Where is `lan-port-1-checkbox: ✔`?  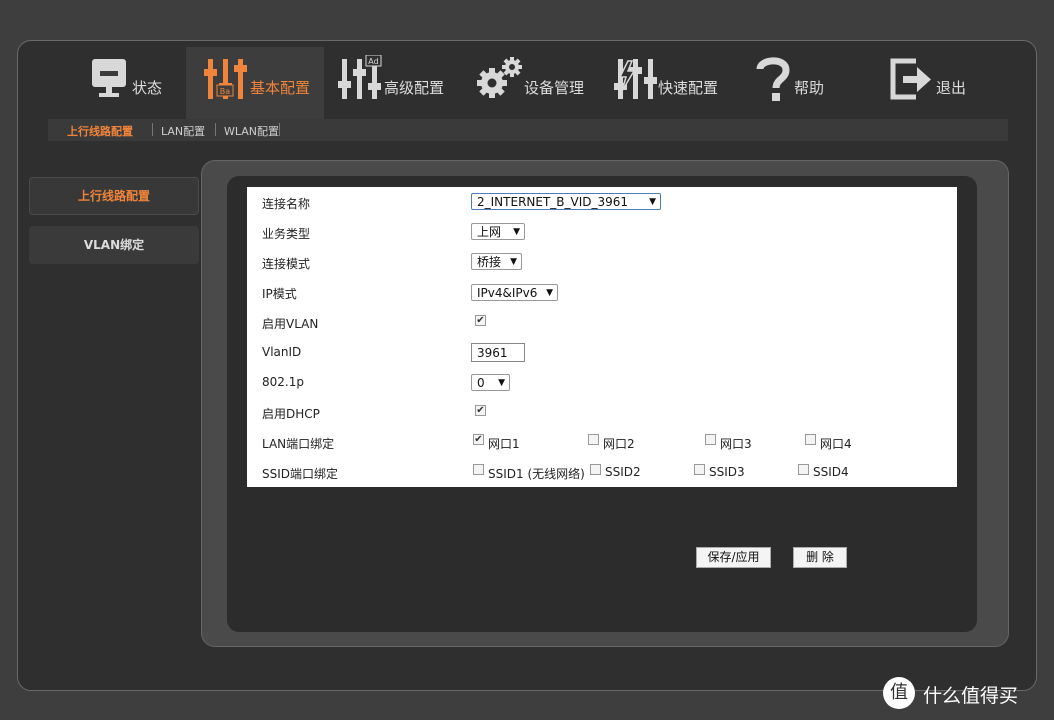
lan-port-1-checkbox: ✔ is located at coordinates (478, 439).